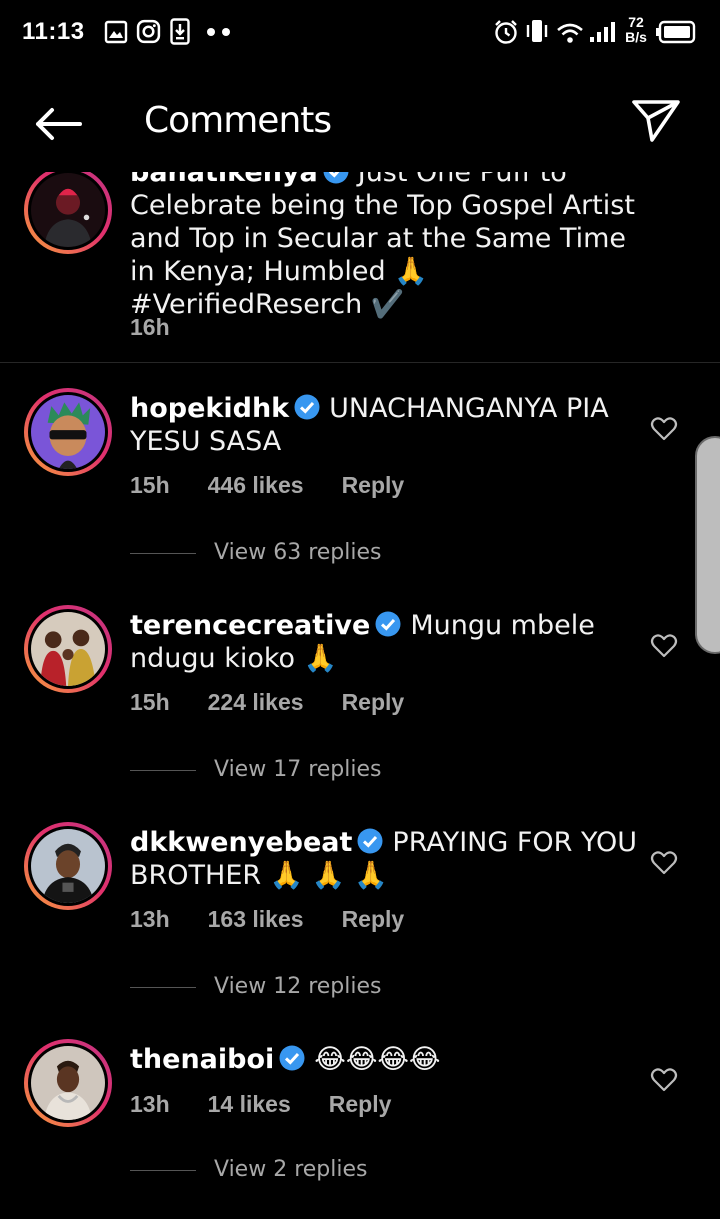 This screenshot has height=1219, width=720. I want to click on instagram-notification-icon, so click(148, 31).